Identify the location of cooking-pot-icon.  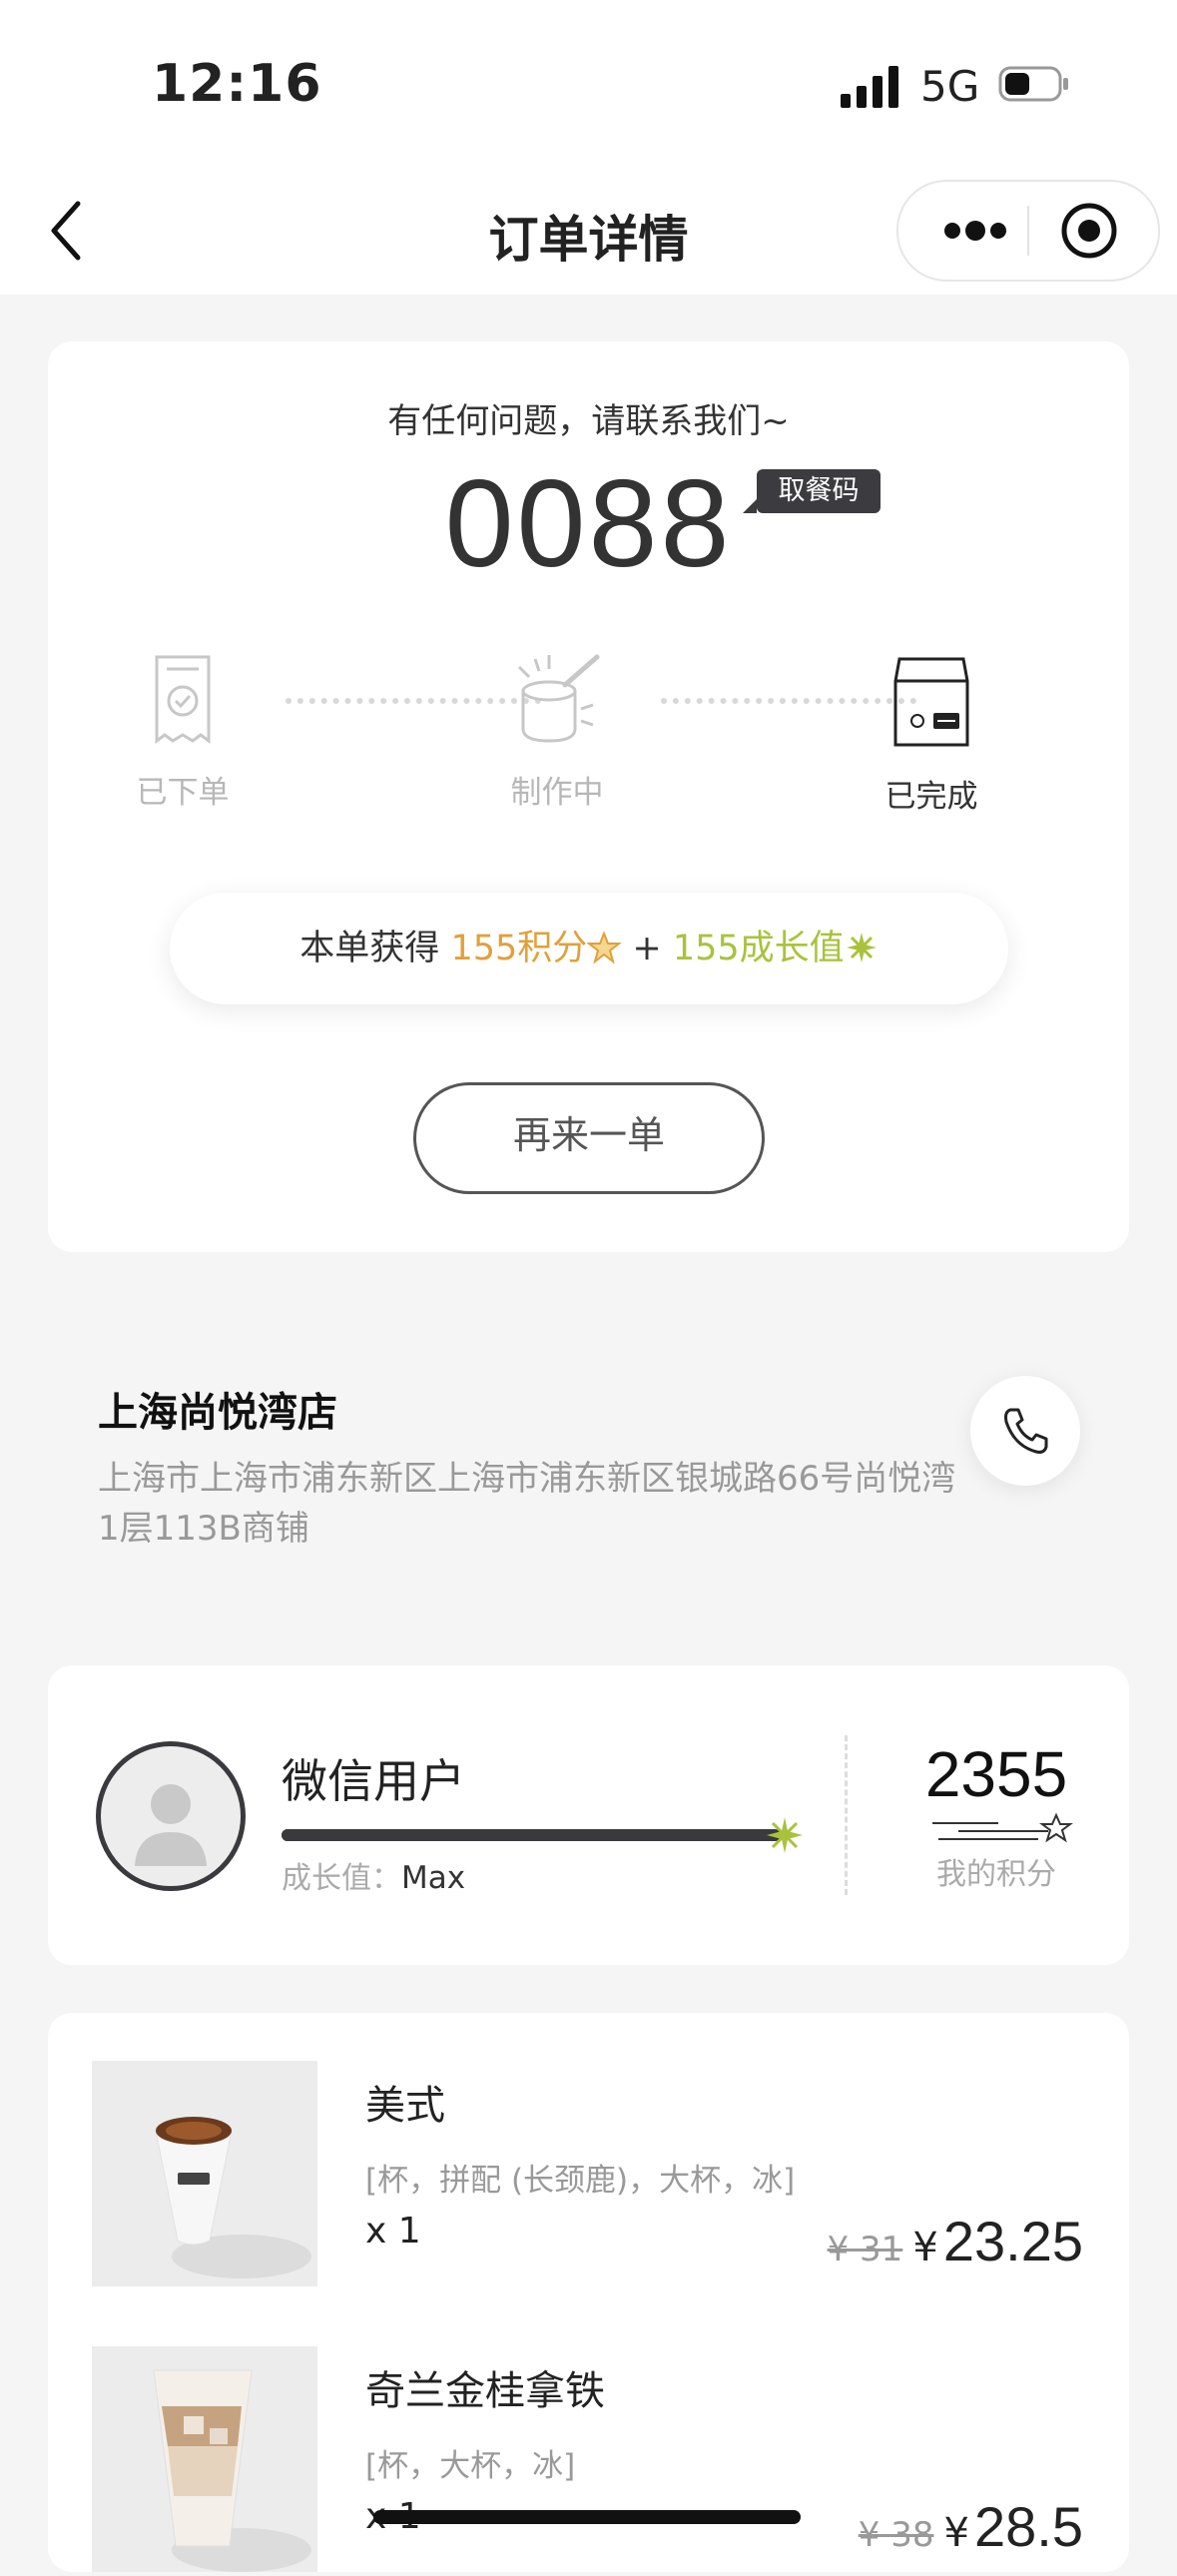
(558, 699).